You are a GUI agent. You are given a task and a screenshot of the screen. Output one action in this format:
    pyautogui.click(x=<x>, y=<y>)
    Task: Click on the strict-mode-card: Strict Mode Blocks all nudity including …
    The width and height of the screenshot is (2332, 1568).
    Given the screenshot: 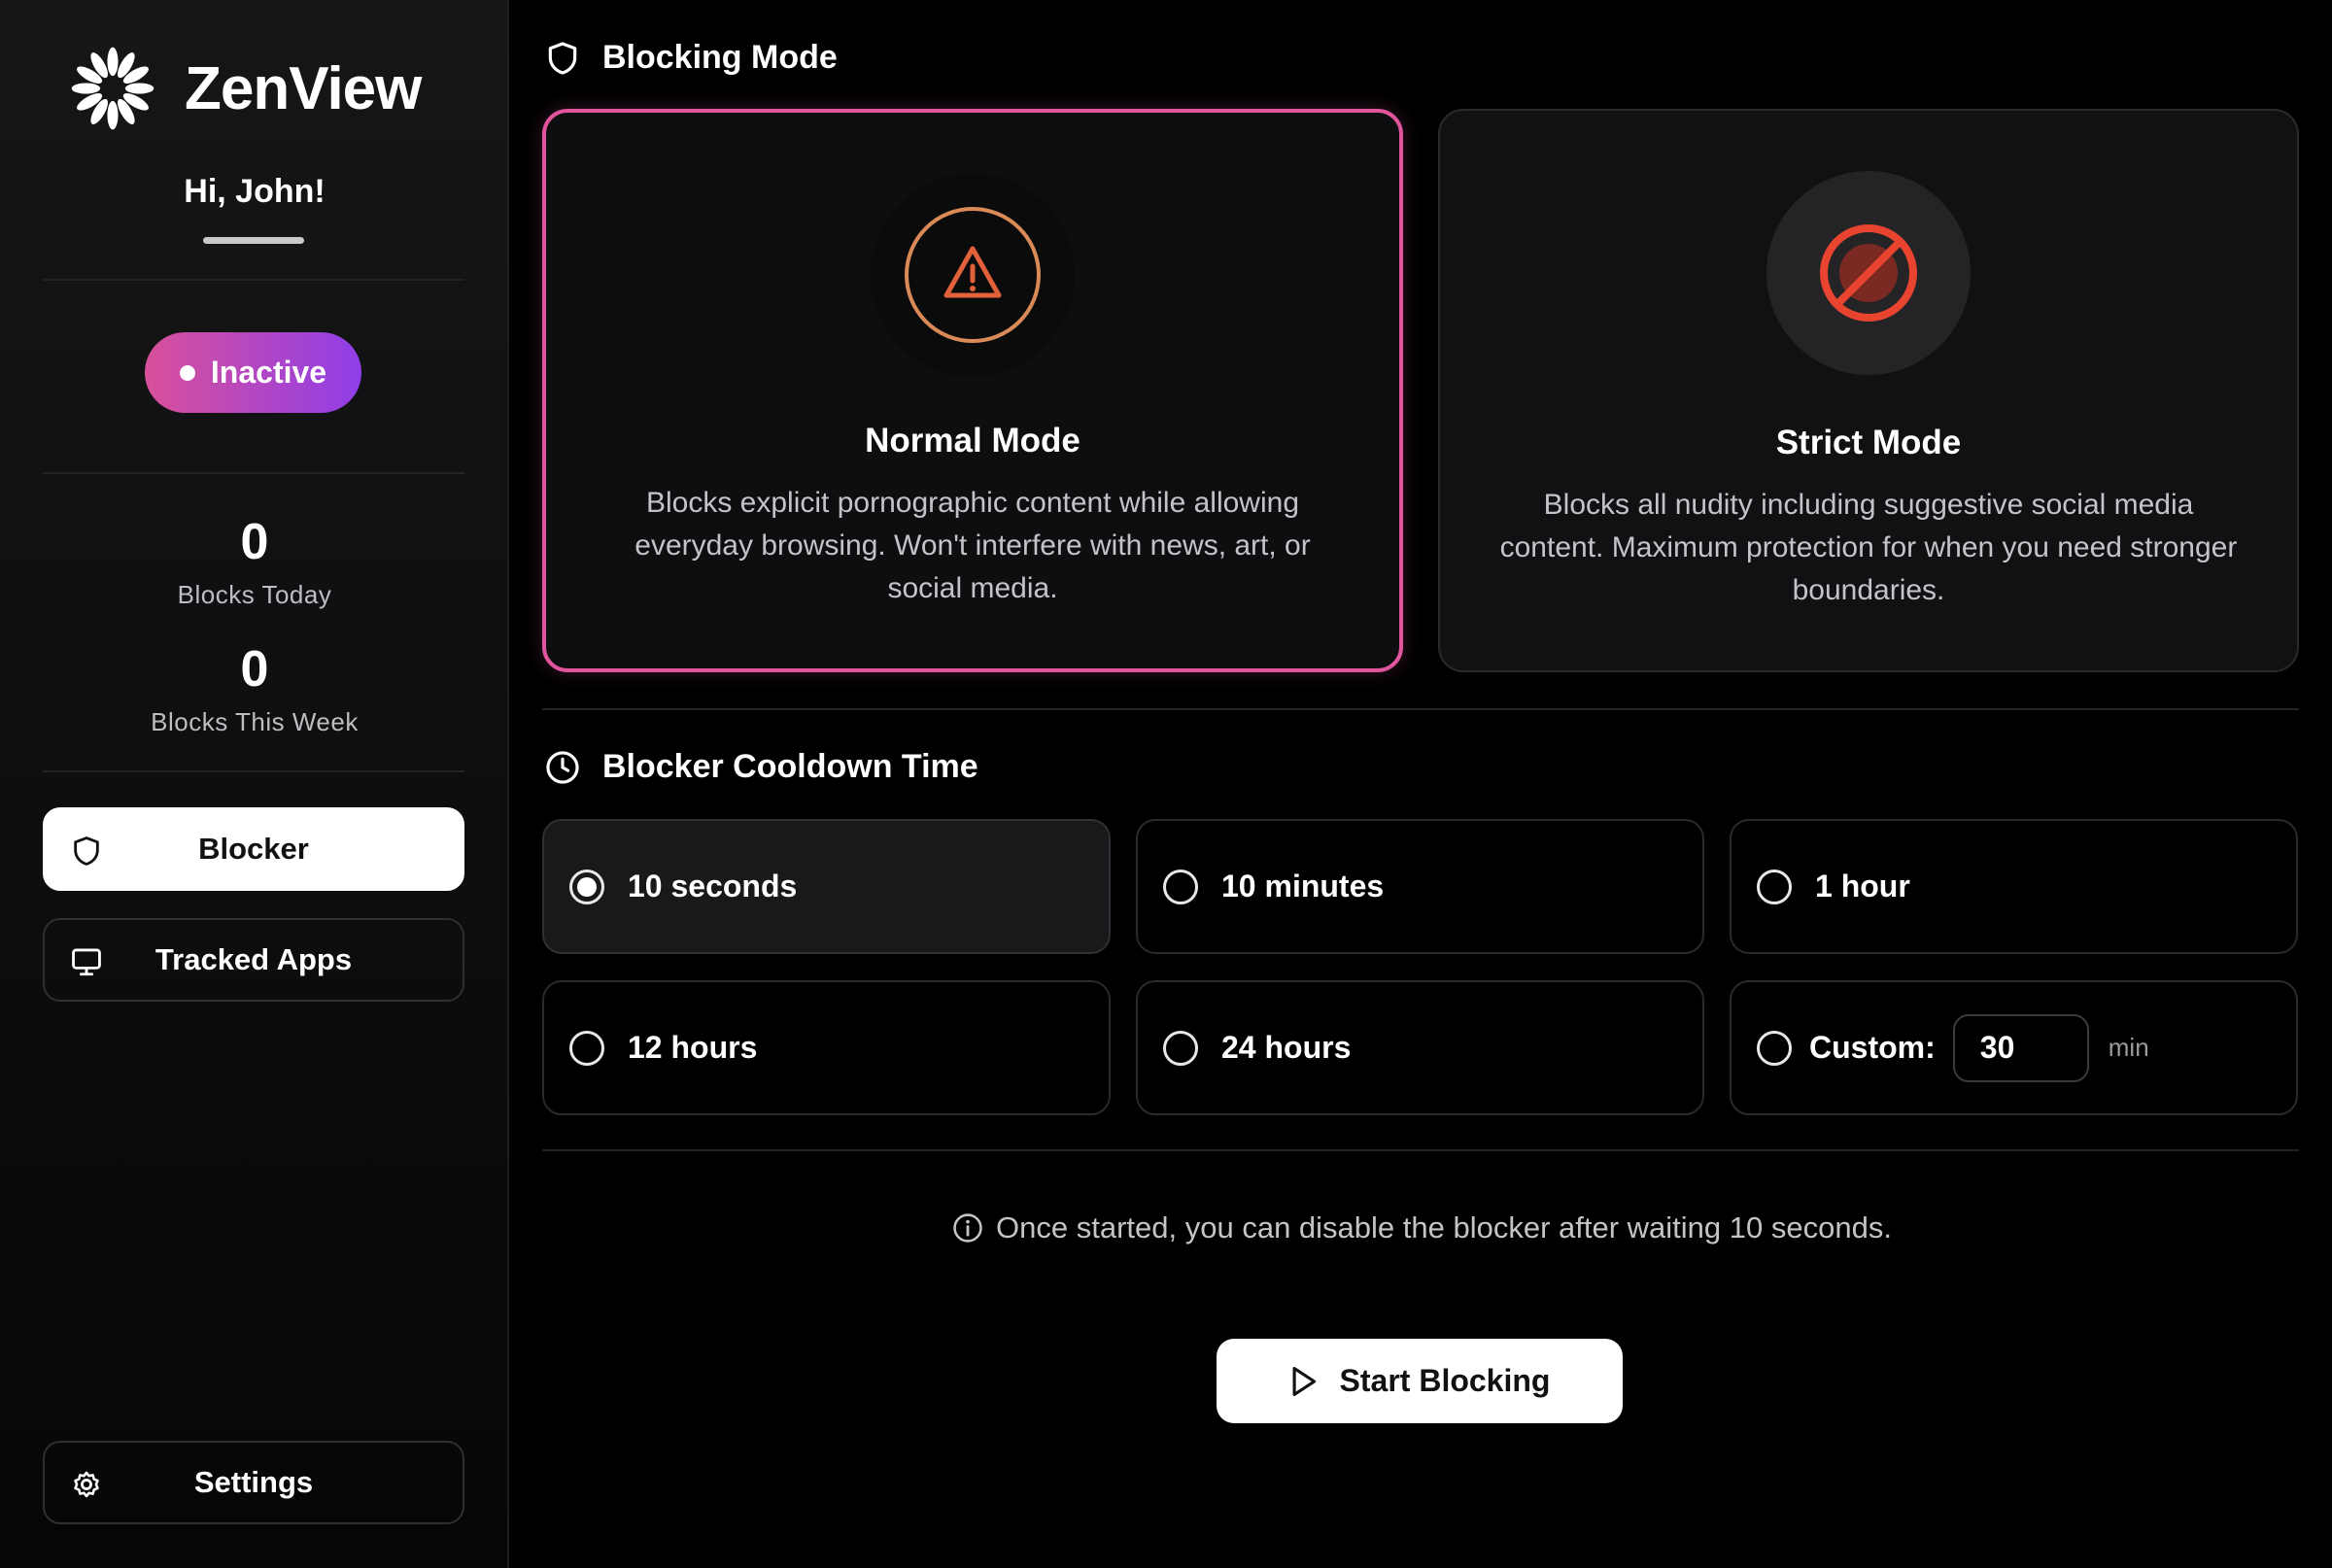 What is the action you would take?
    pyautogui.click(x=1868, y=390)
    